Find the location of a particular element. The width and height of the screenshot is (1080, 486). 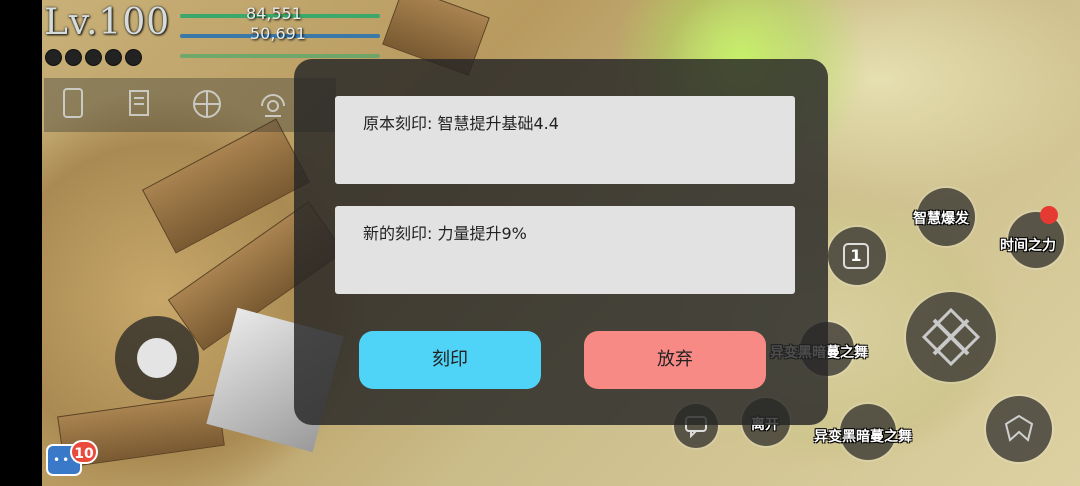

inscribe-button: 刻印 is located at coordinates (450, 360).